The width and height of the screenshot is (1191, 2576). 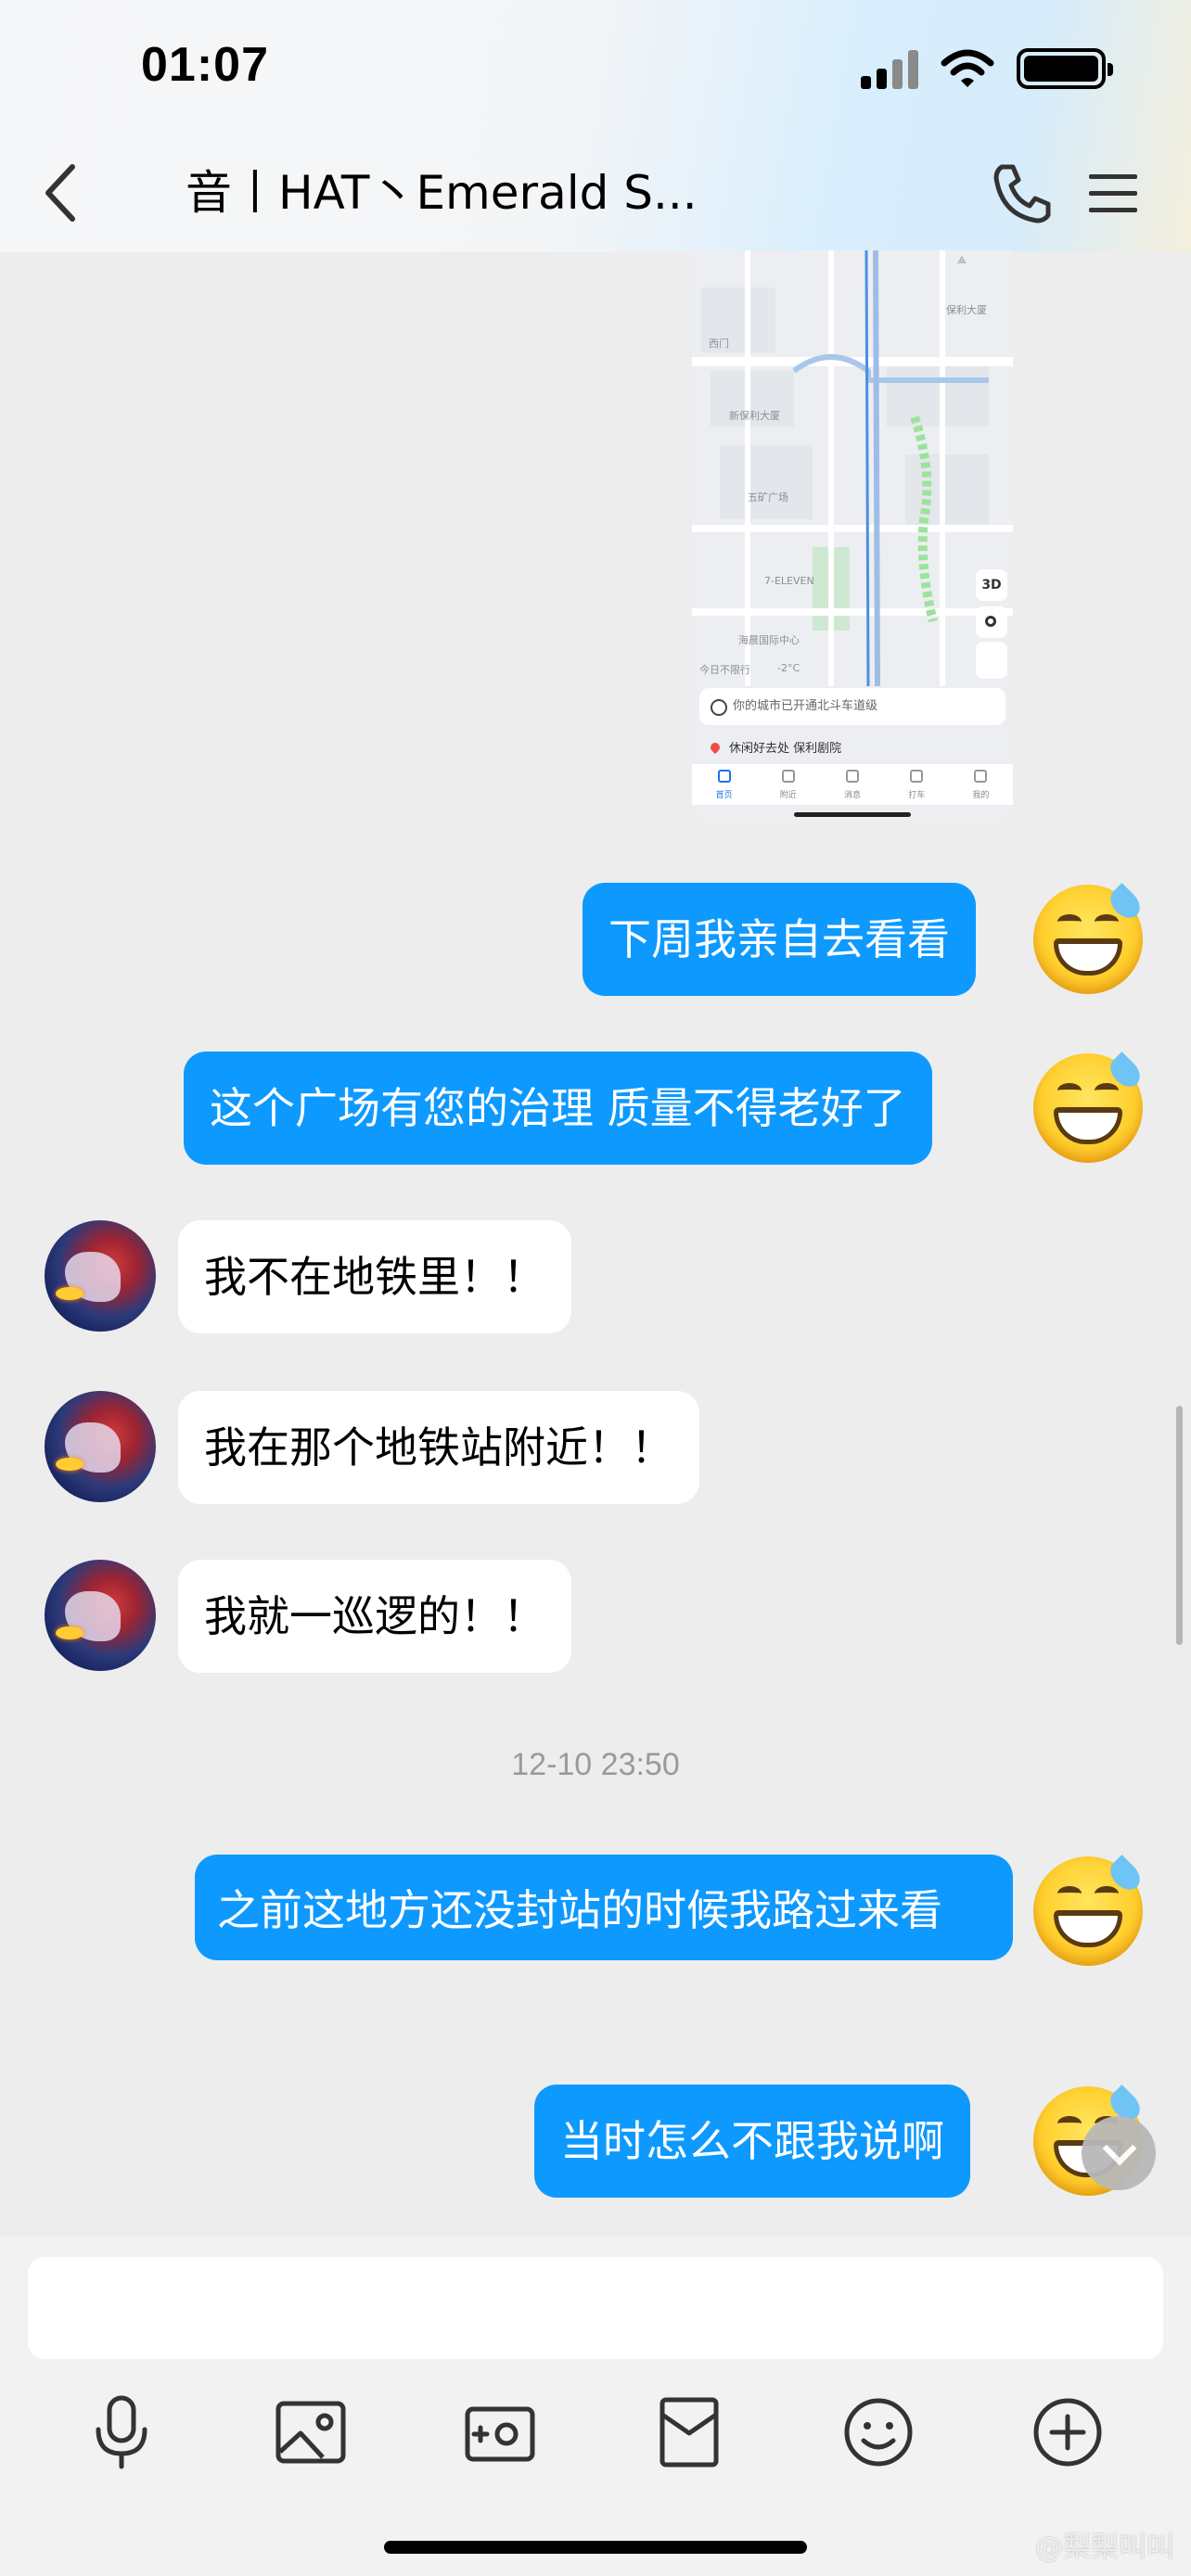 I want to click on map-label: ⟁, so click(x=962, y=260).